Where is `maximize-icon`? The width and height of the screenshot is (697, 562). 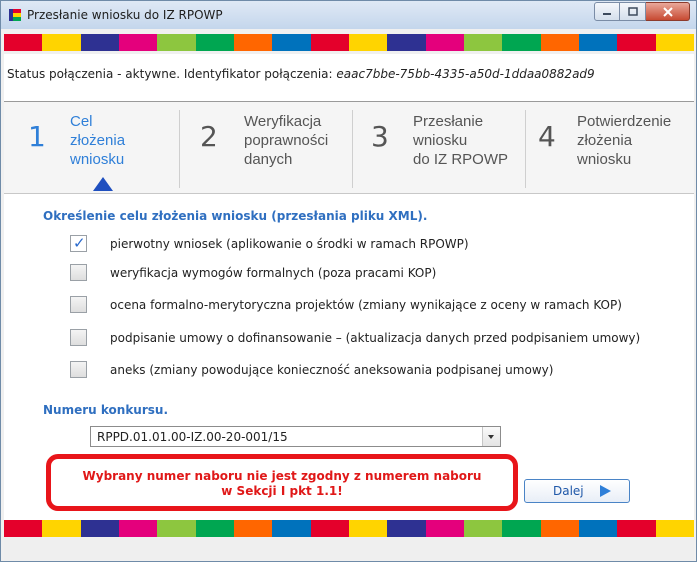 maximize-icon is located at coordinates (632, 11).